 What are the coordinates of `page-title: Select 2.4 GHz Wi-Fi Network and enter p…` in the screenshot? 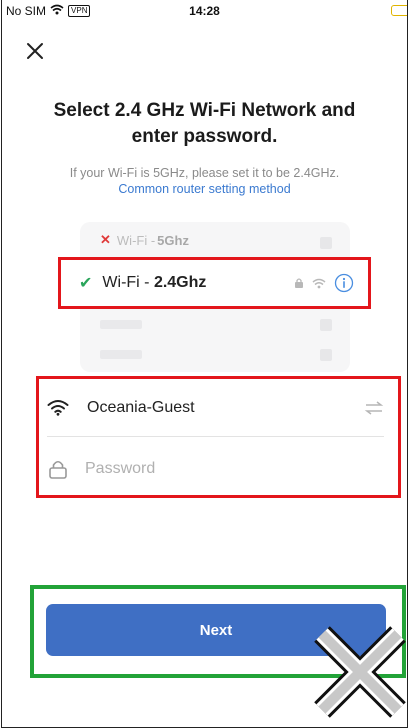 It's located at (204, 123).